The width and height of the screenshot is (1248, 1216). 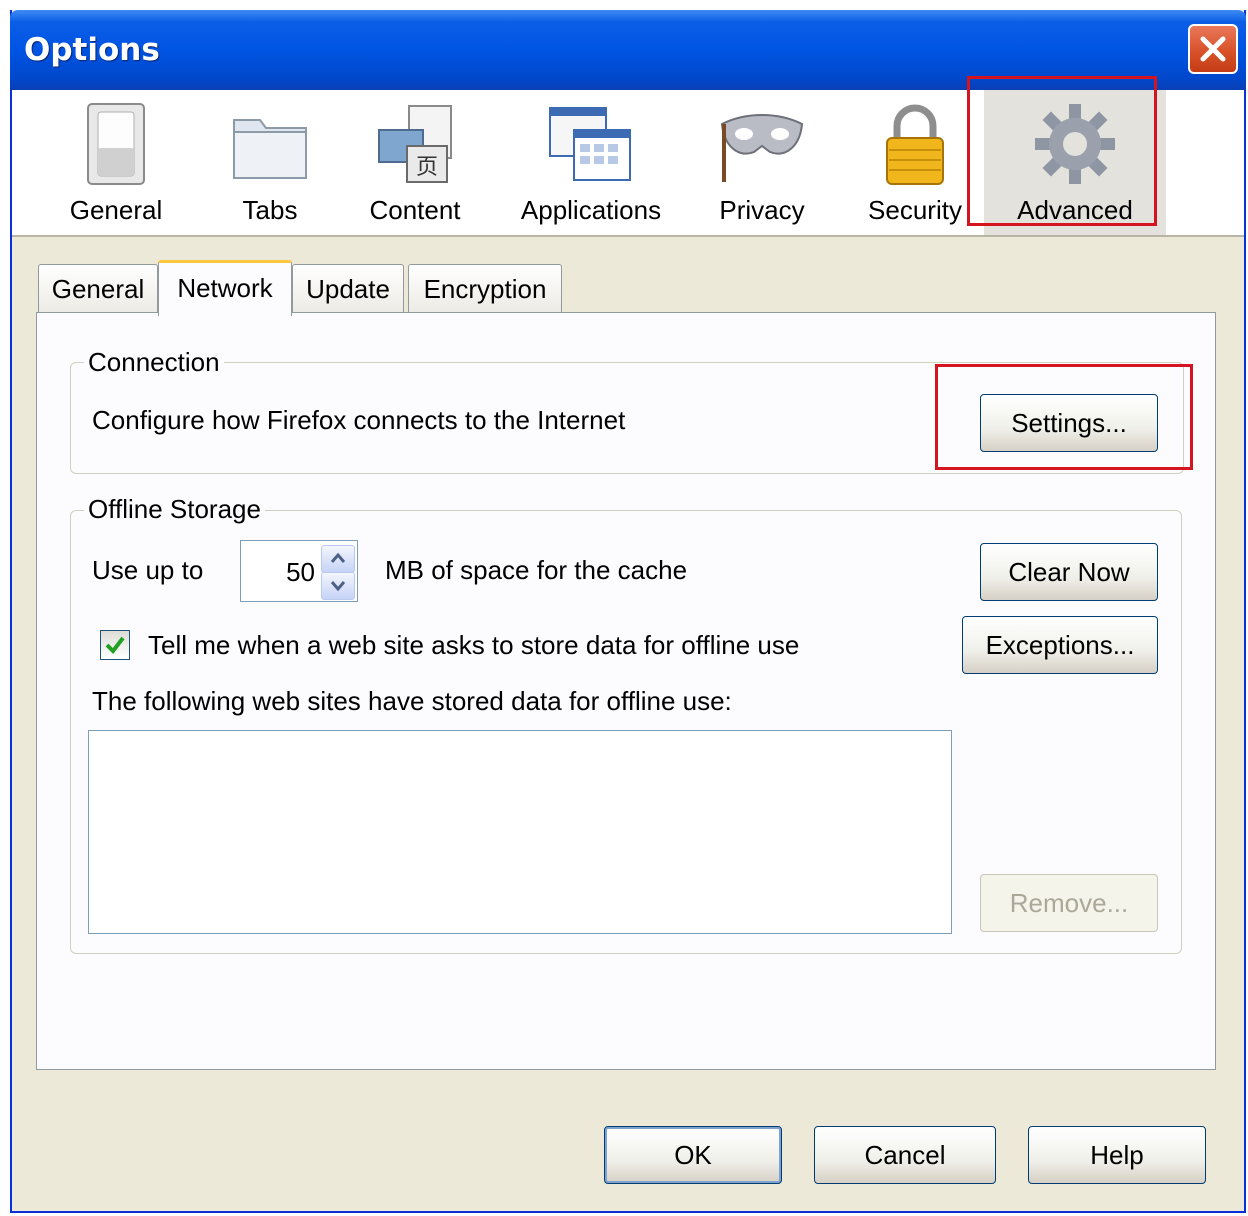 What do you see at coordinates (148, 570) in the screenshot?
I see `use-up-to-label: Use up to` at bounding box center [148, 570].